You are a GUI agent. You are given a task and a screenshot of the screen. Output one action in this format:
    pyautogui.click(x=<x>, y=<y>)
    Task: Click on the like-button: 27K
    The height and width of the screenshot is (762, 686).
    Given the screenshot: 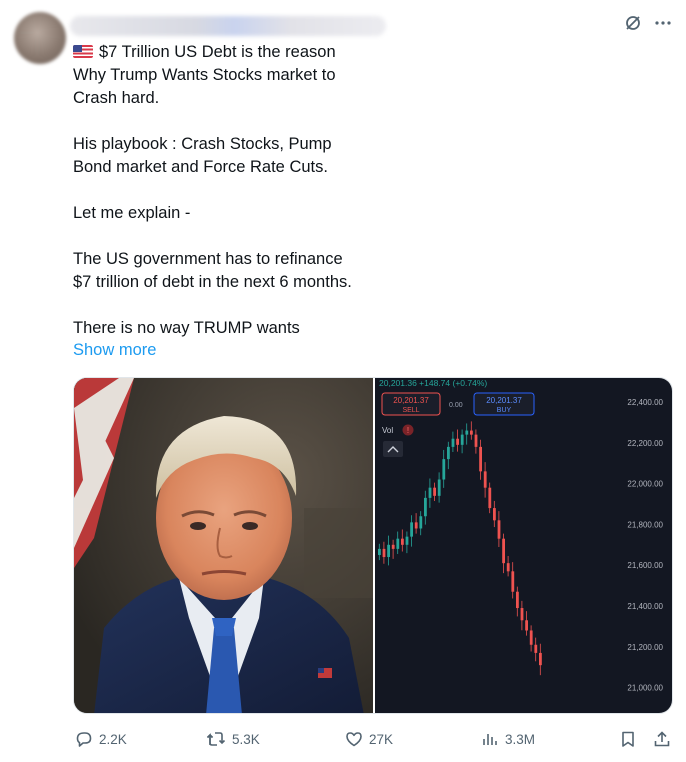 What is the action you would take?
    pyautogui.click(x=369, y=739)
    